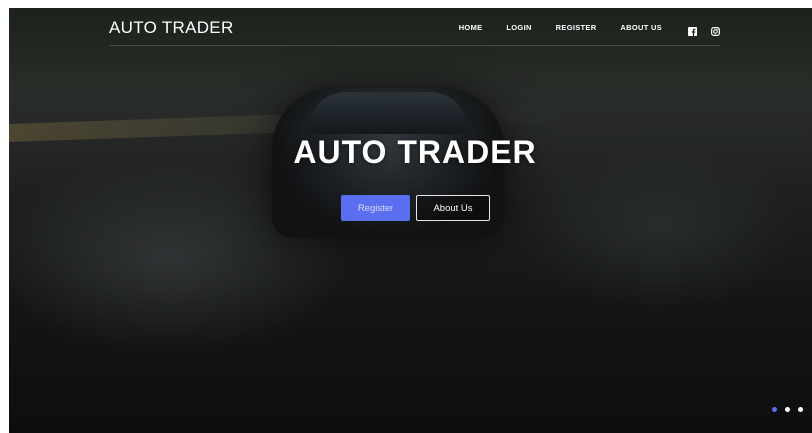  Describe the element at coordinates (415, 152) in the screenshot. I see `hero-title: AUTO TRADER` at that location.